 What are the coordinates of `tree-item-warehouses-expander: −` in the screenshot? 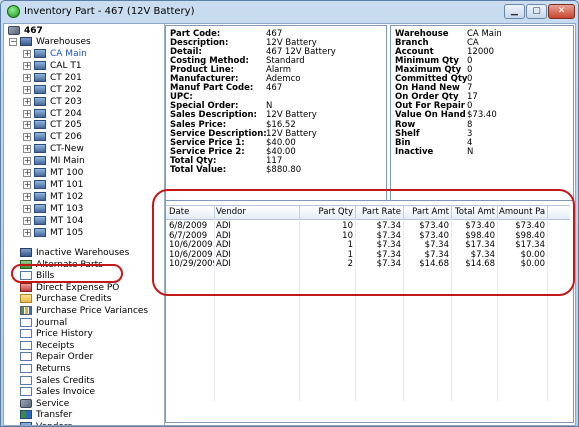 It's located at (13, 42).